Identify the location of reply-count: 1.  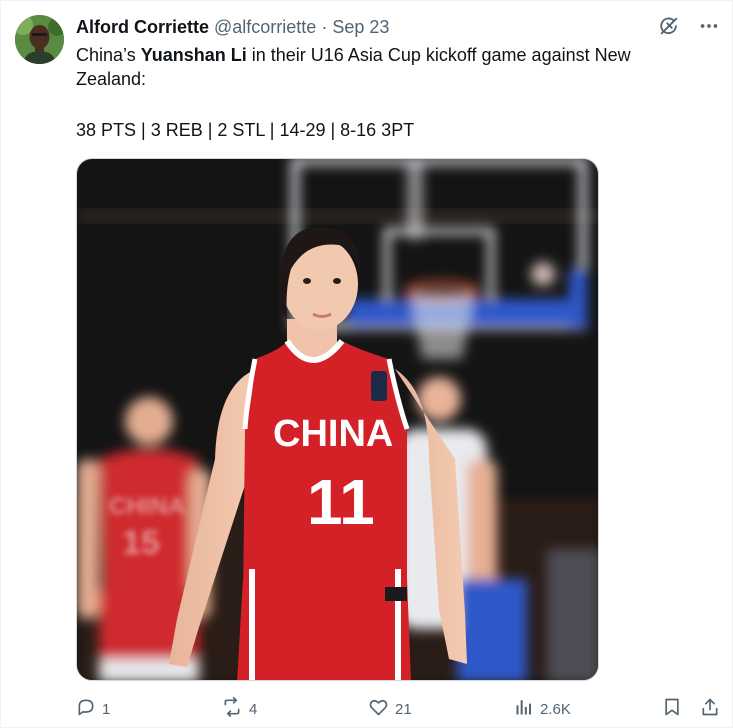
(106, 709).